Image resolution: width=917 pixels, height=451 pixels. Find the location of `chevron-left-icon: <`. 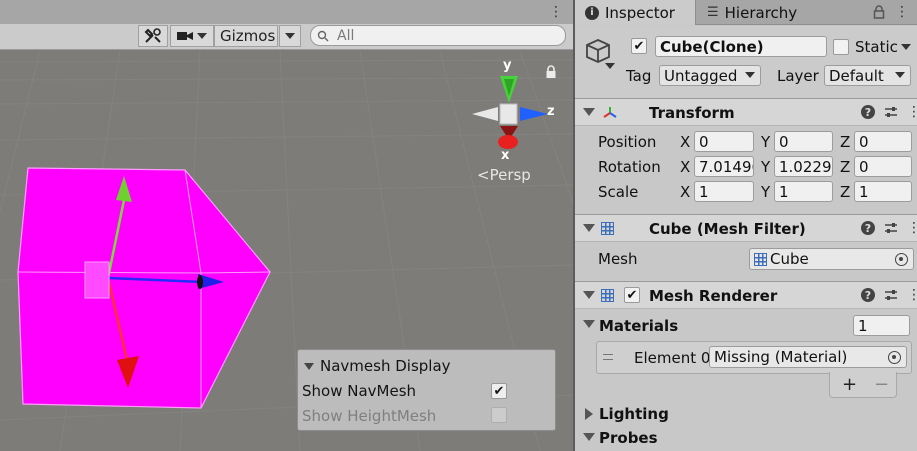

chevron-left-icon: < is located at coordinates (483, 175).